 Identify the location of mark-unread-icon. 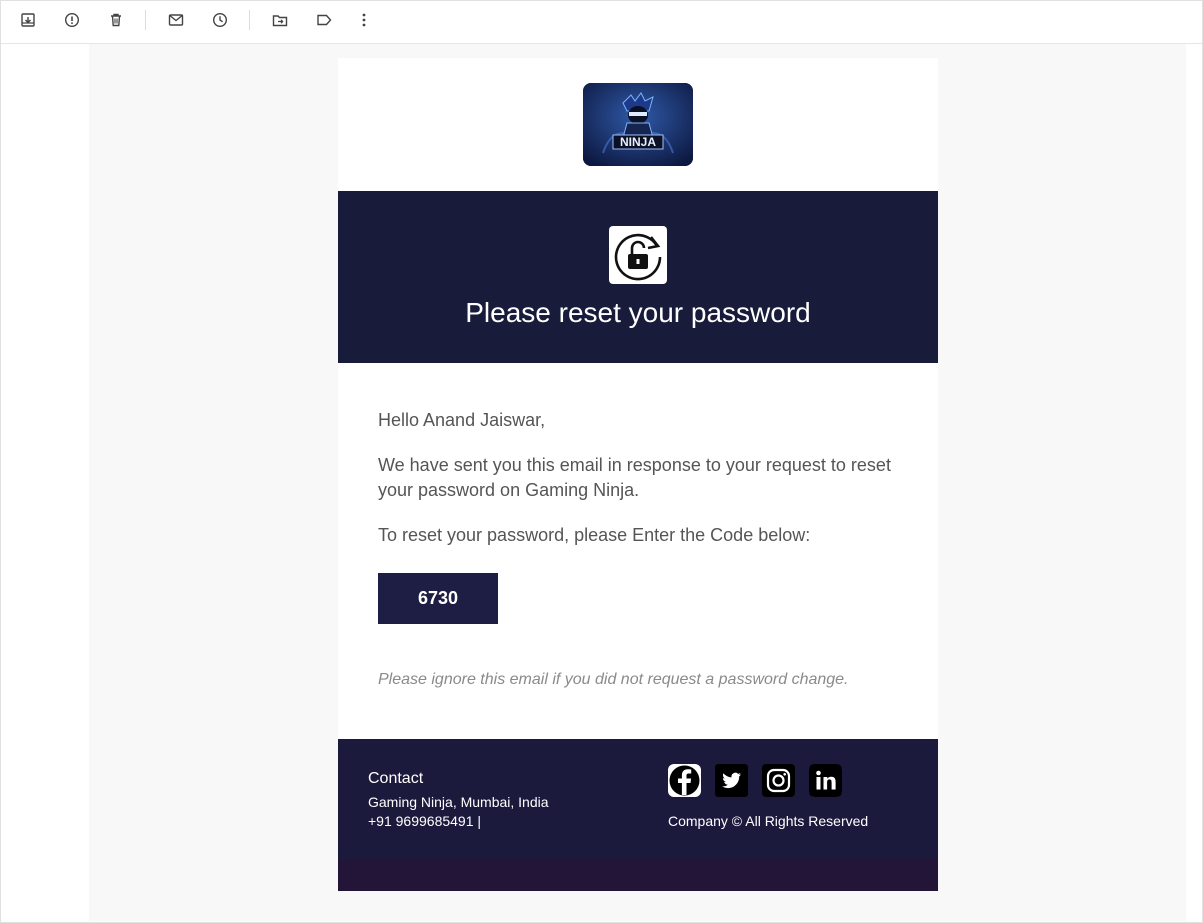
(176, 20).